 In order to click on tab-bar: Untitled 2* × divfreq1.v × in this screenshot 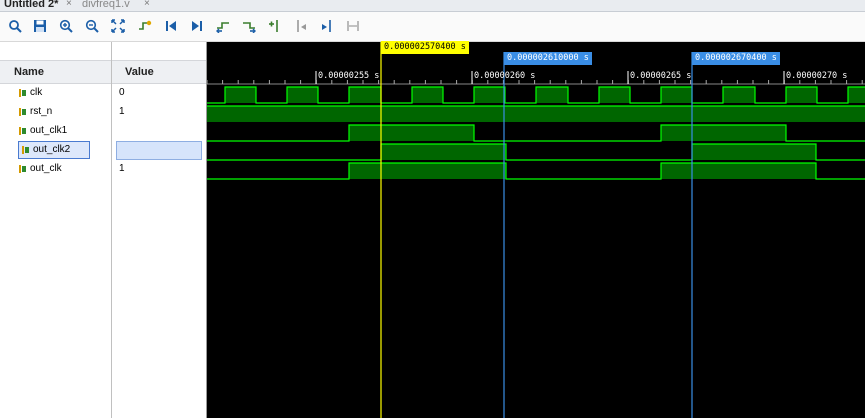, I will do `click(432, 6)`.